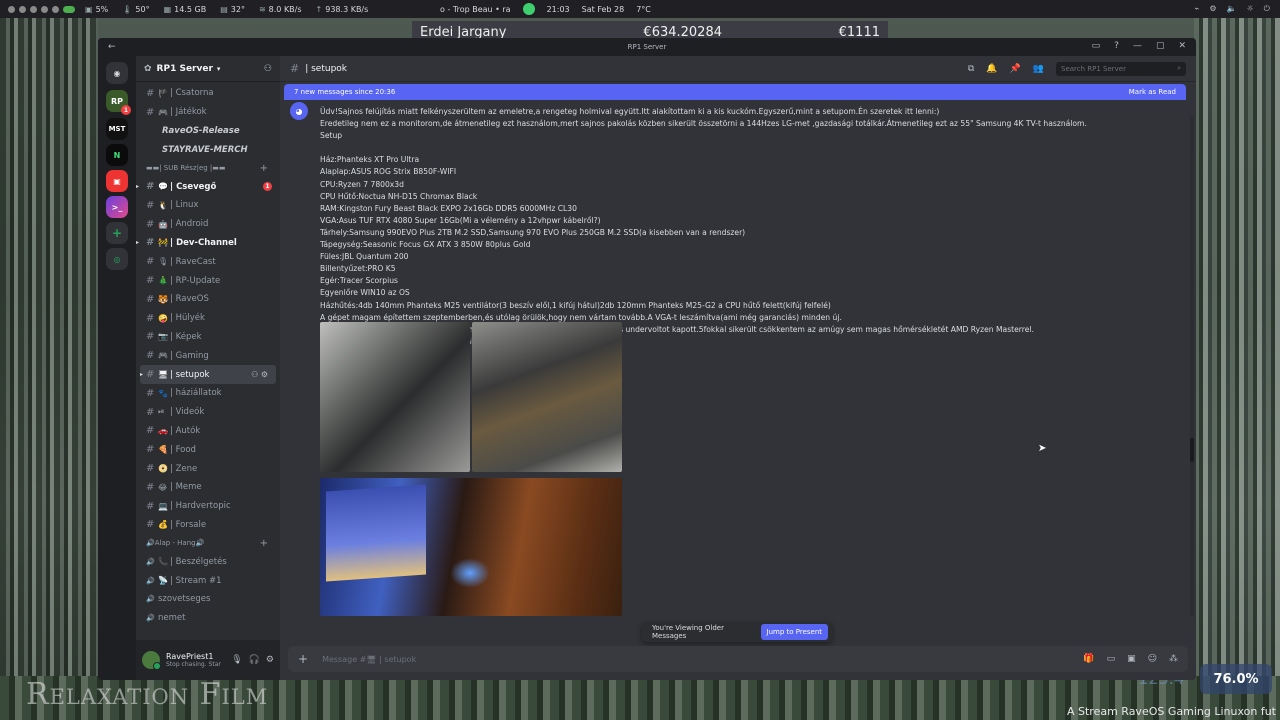 The image size is (1280, 720). What do you see at coordinates (208, 487) in the screenshot?
I see `channel-meme: # 😂 | Meme` at bounding box center [208, 487].